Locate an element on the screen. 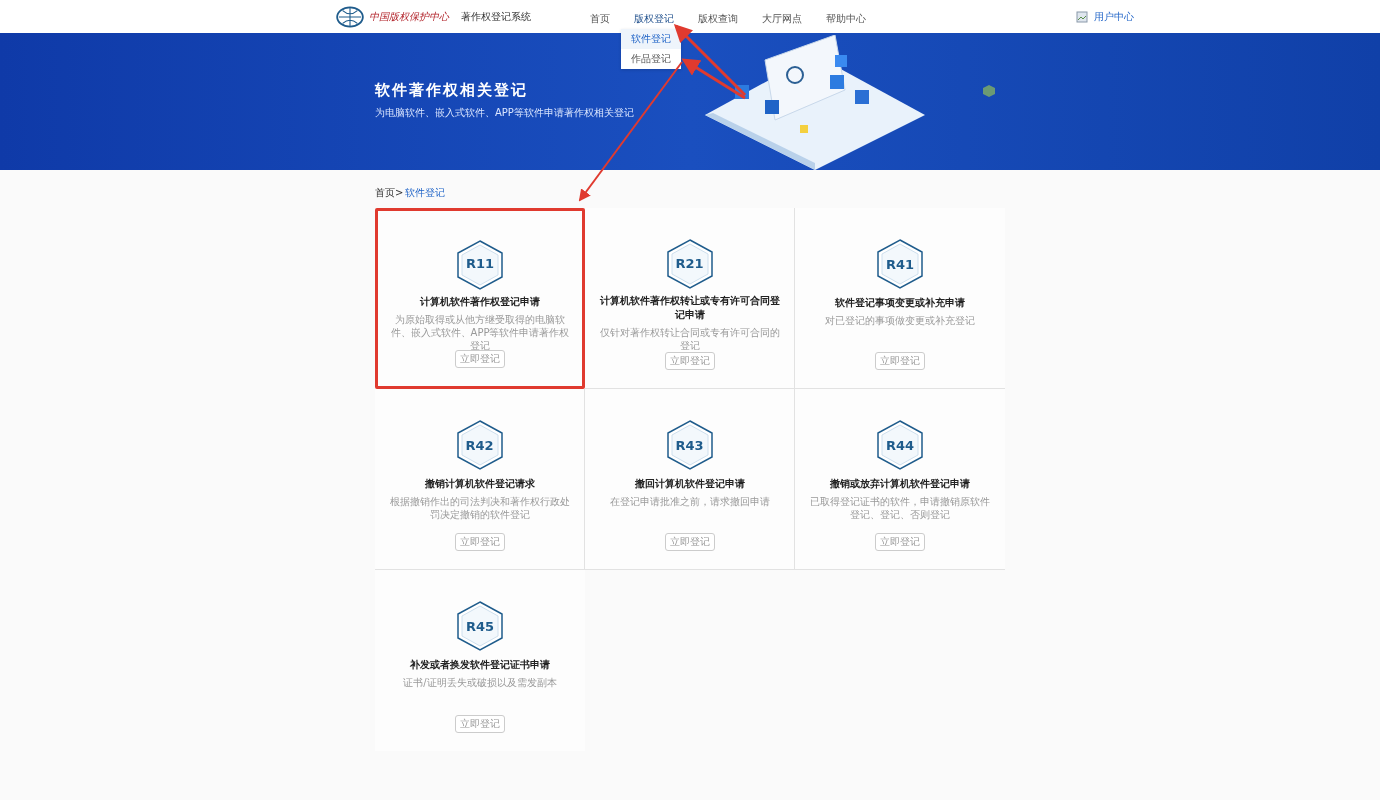 The height and width of the screenshot is (800, 1380). broken-image-icon is located at coordinates (1082, 16).